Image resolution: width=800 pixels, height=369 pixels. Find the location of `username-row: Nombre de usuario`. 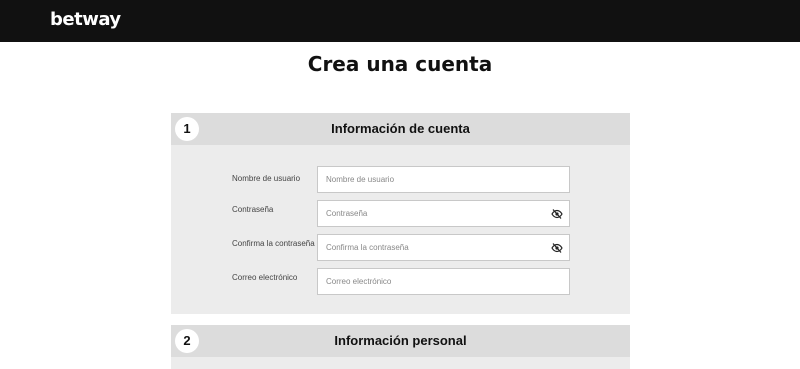

username-row: Nombre de usuario is located at coordinates (400, 179).